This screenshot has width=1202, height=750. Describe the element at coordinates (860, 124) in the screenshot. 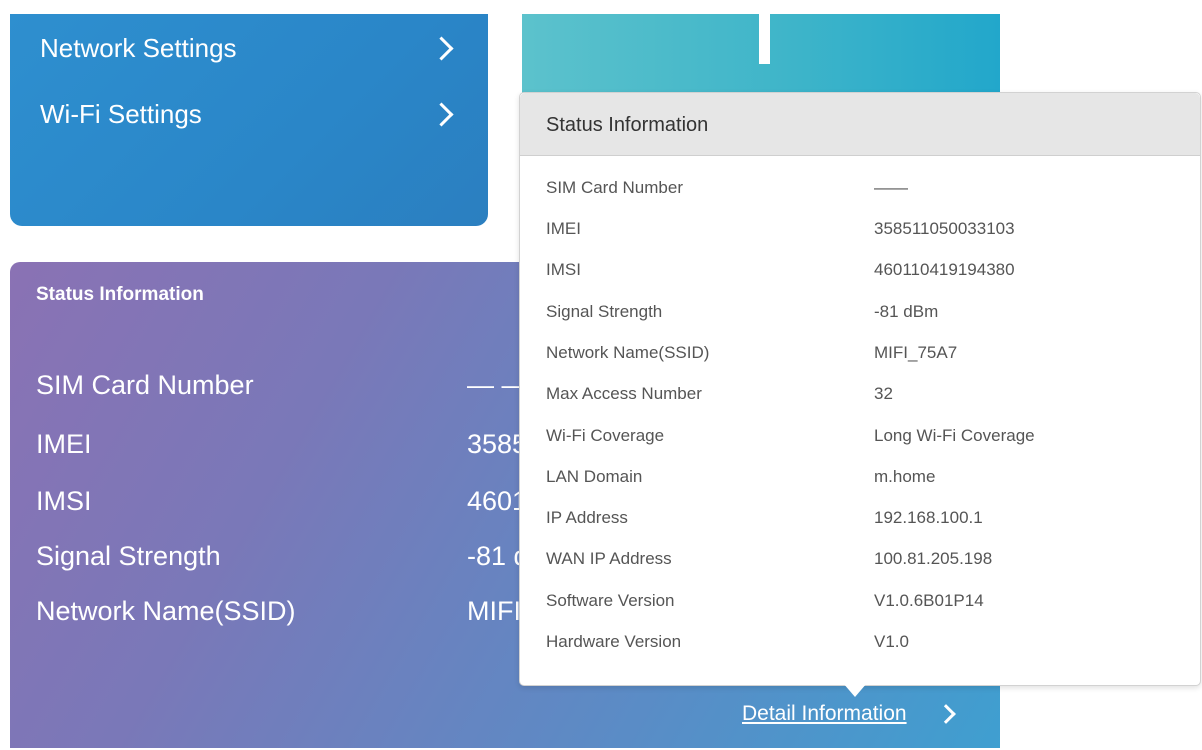

I see `popup-header: Status Information` at that location.